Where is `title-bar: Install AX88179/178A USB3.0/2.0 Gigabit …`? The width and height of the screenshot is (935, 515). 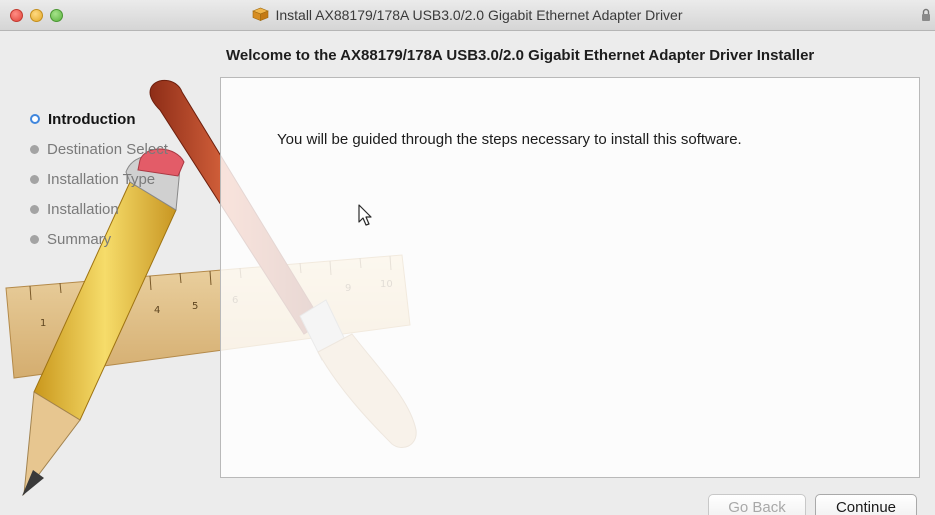 title-bar: Install AX88179/178A USB3.0/2.0 Gigabit … is located at coordinates (467, 15).